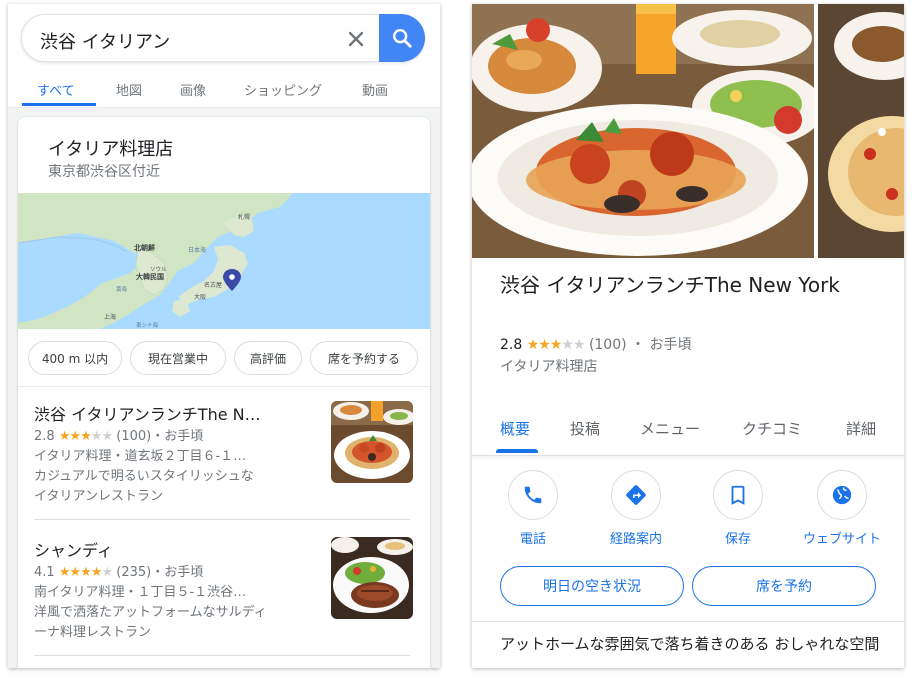 The height and width of the screenshot is (678, 912). I want to click on tab-videos: 動画, so click(375, 89).